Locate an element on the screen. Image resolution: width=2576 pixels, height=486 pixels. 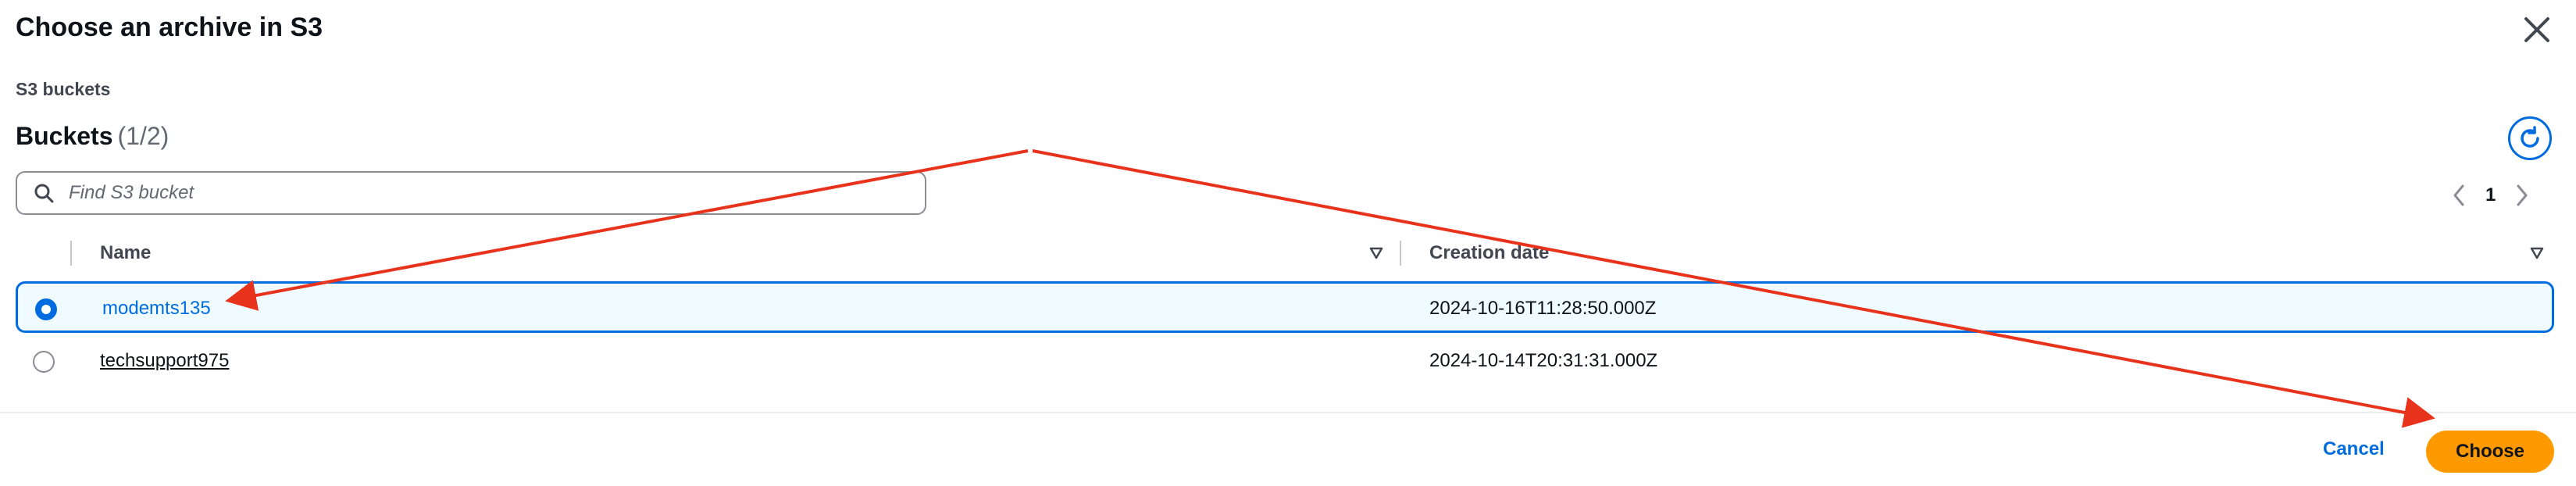
footer-divider is located at coordinates (1288, 412).